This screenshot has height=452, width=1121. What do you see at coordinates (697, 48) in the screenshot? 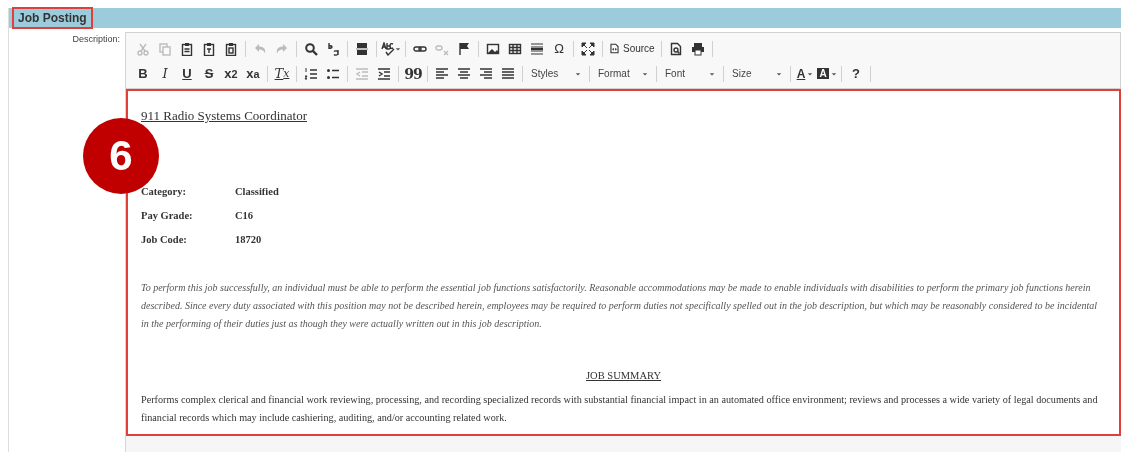
I see `print-icon` at bounding box center [697, 48].